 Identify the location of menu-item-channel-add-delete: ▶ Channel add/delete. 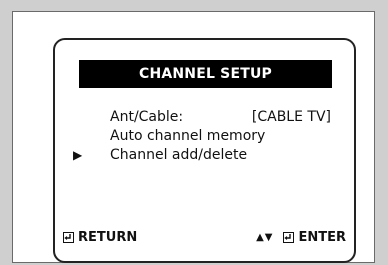
(208, 155).